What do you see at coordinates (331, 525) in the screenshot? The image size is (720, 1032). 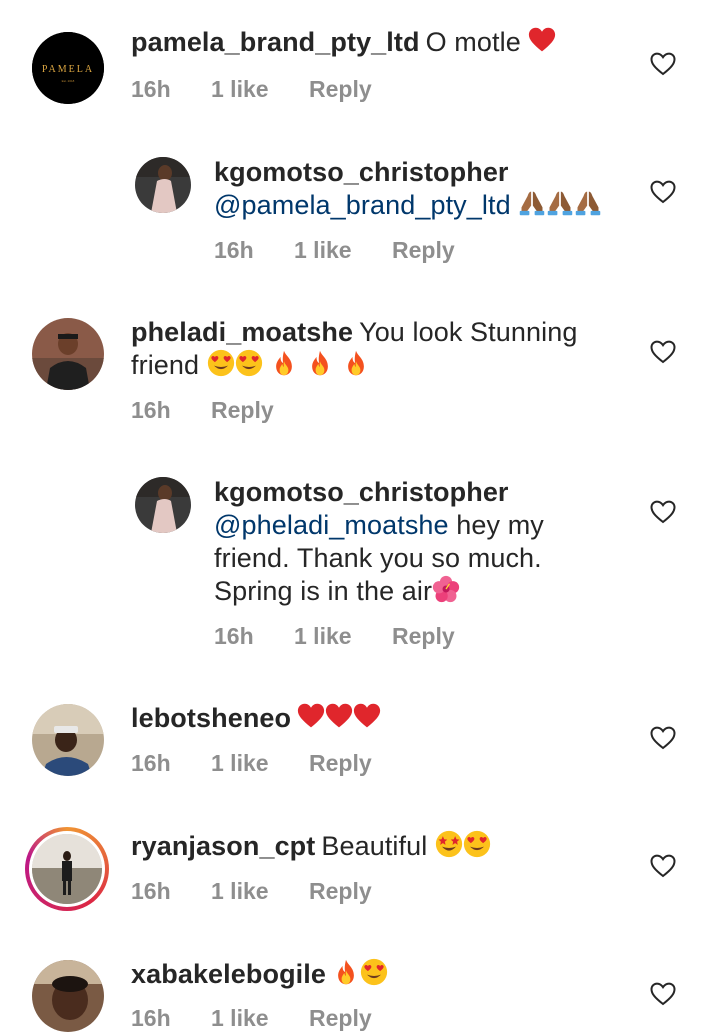 I see `mention-link: @pheladi_moatshe` at bounding box center [331, 525].